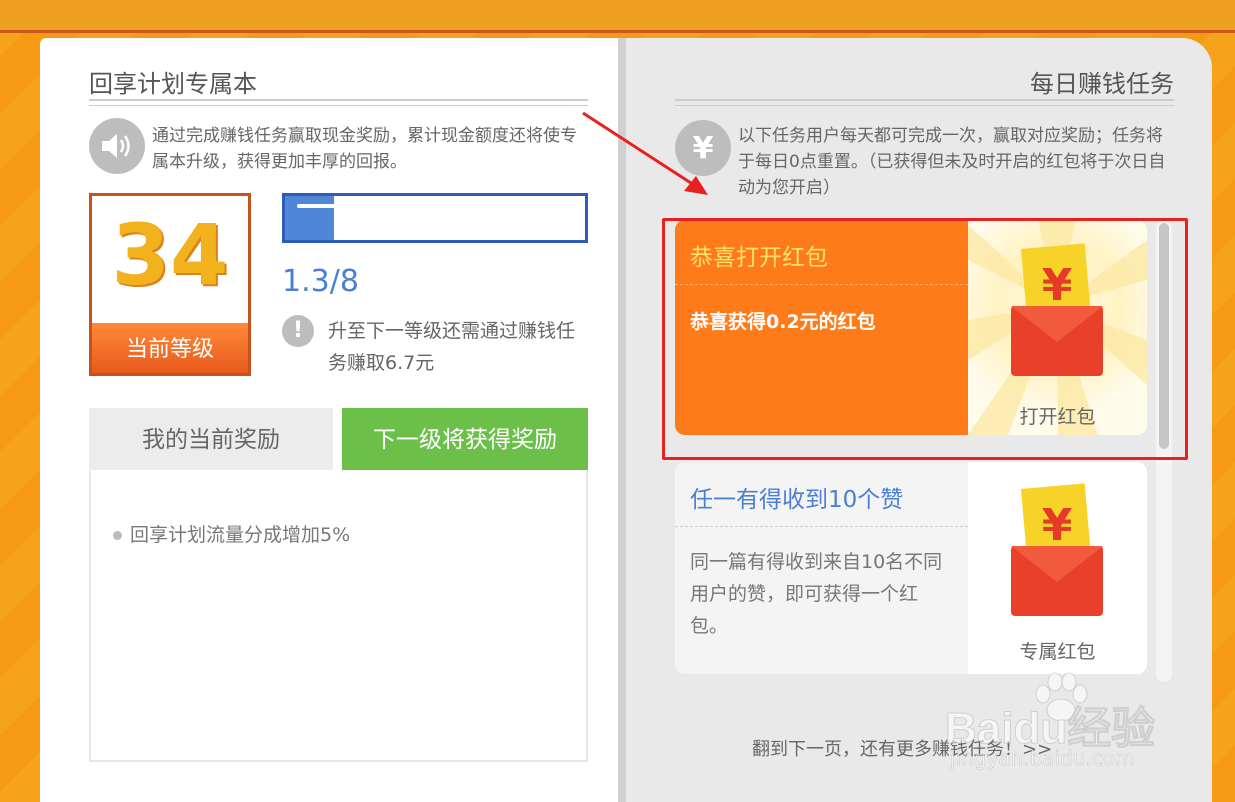 This screenshot has height=802, width=1235. I want to click on yen-icon: ¥, so click(703, 148).